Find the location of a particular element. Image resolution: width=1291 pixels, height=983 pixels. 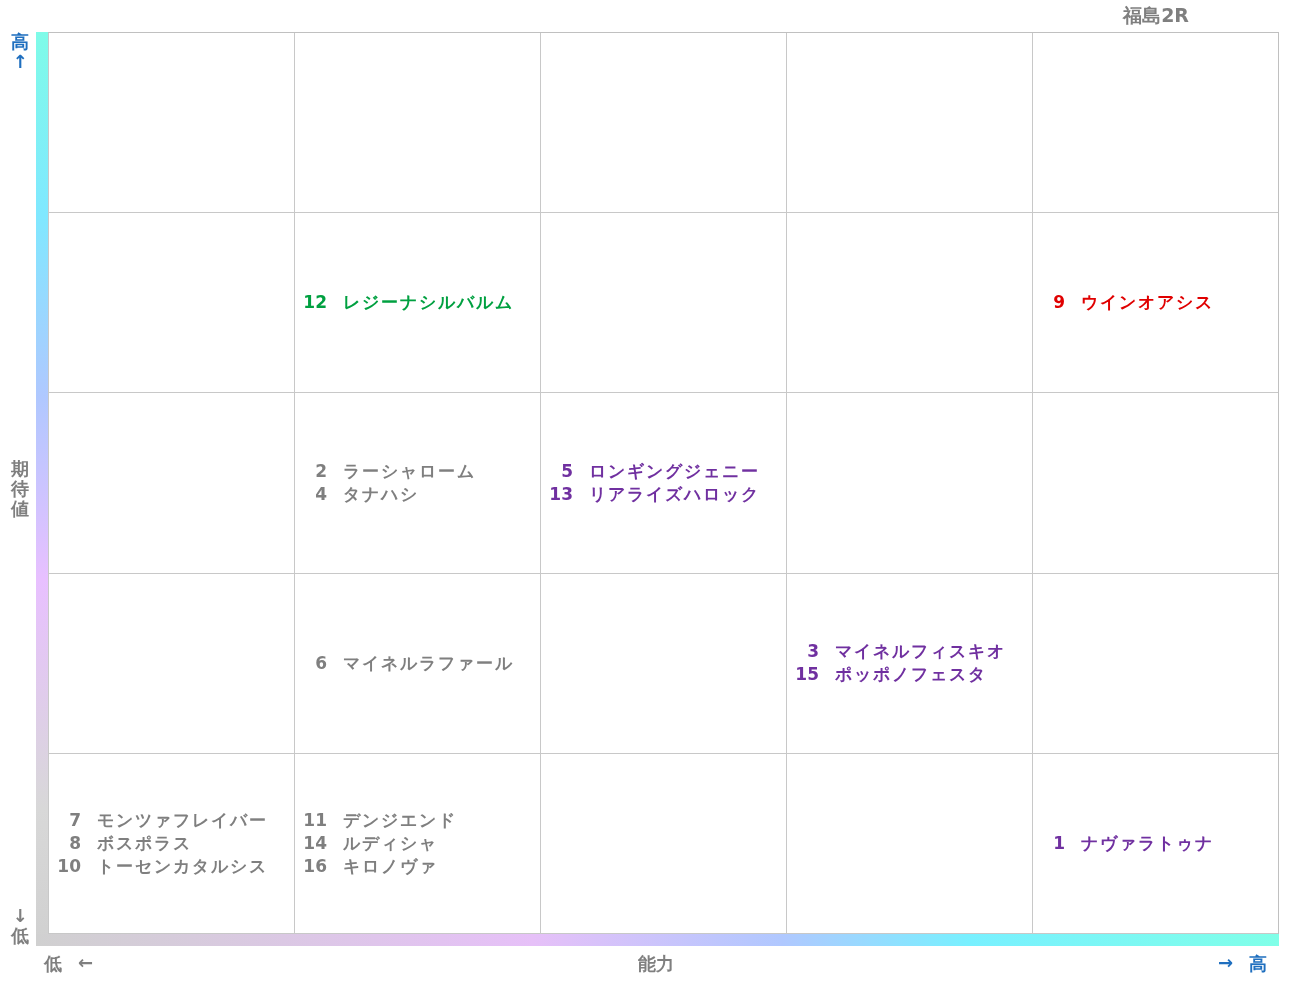

horse-name: ルディシャ is located at coordinates (391, 843).